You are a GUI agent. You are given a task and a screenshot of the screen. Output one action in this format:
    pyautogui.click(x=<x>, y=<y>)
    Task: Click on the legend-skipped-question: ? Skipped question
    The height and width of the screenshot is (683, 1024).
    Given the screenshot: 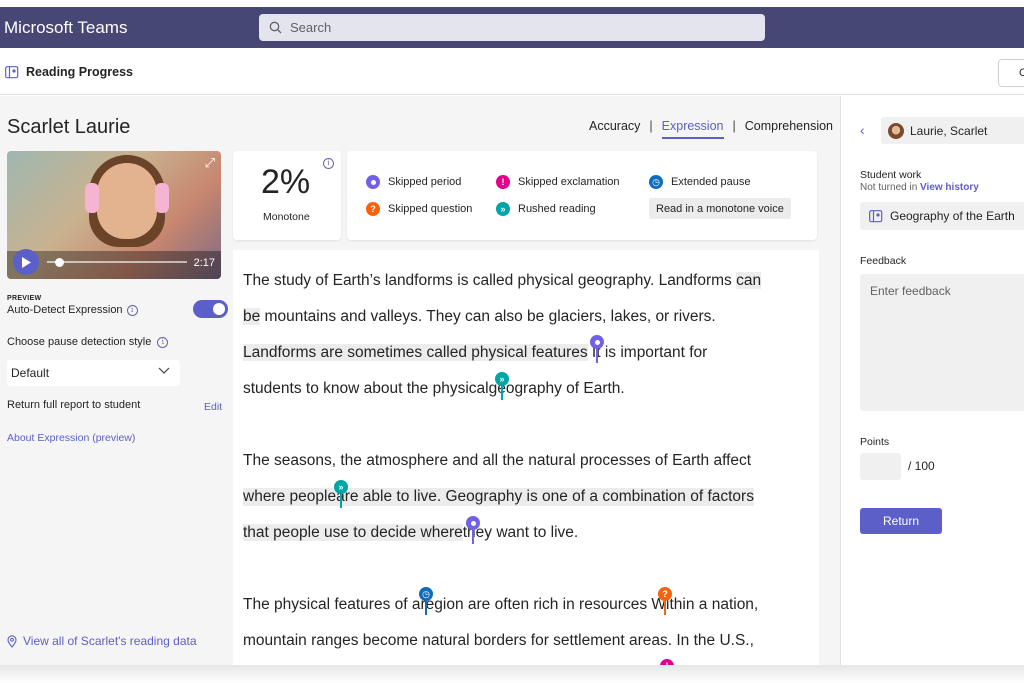 What is the action you would take?
    pyautogui.click(x=419, y=209)
    